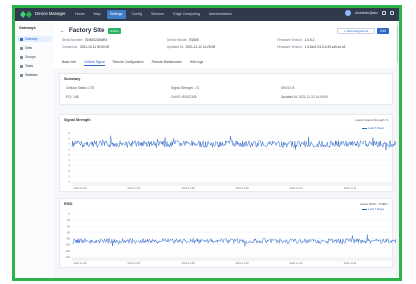  I want to click on created-label: Created At:, so click(70, 47).